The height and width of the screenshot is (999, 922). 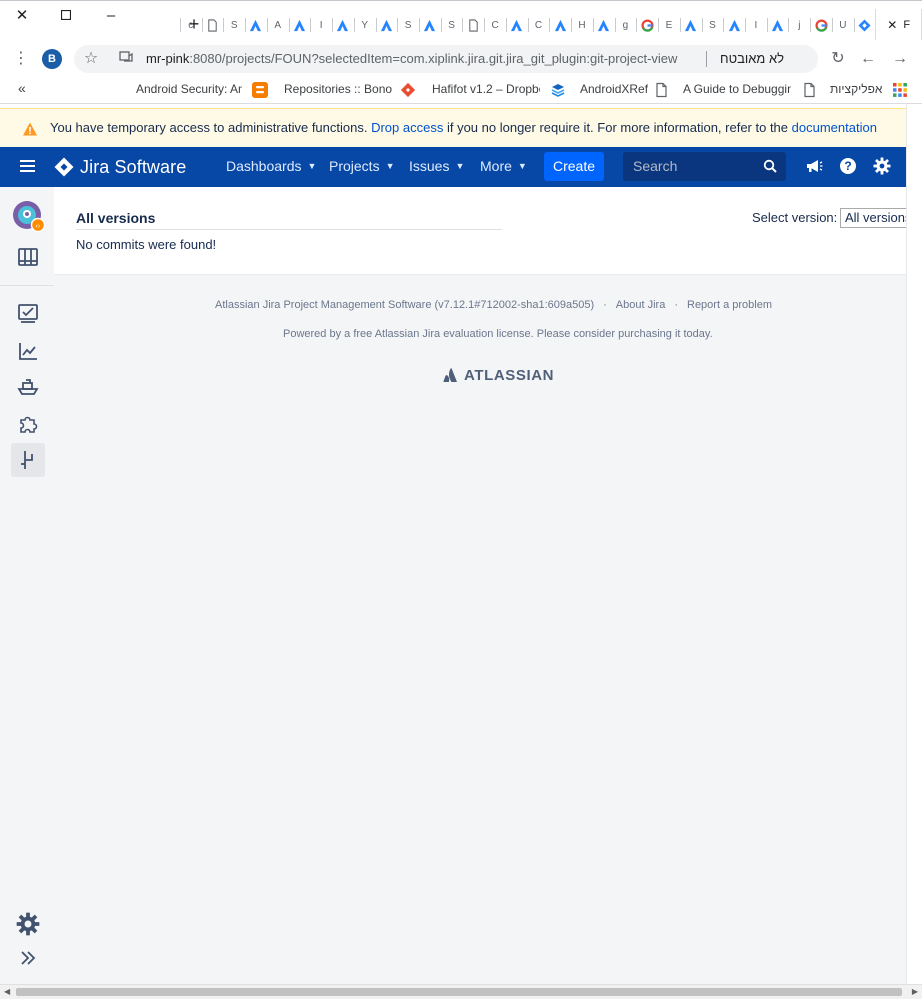 What do you see at coordinates (189, 89) in the screenshot?
I see `bookmark-android-security: Android Security: An` at bounding box center [189, 89].